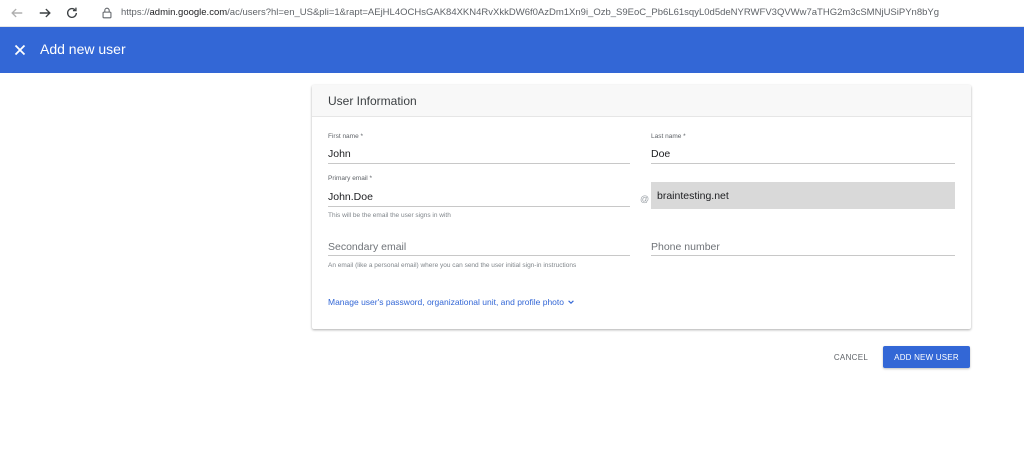 Image resolution: width=1024 pixels, height=470 pixels. What do you see at coordinates (83, 49) in the screenshot?
I see `page-title: Add new user` at bounding box center [83, 49].